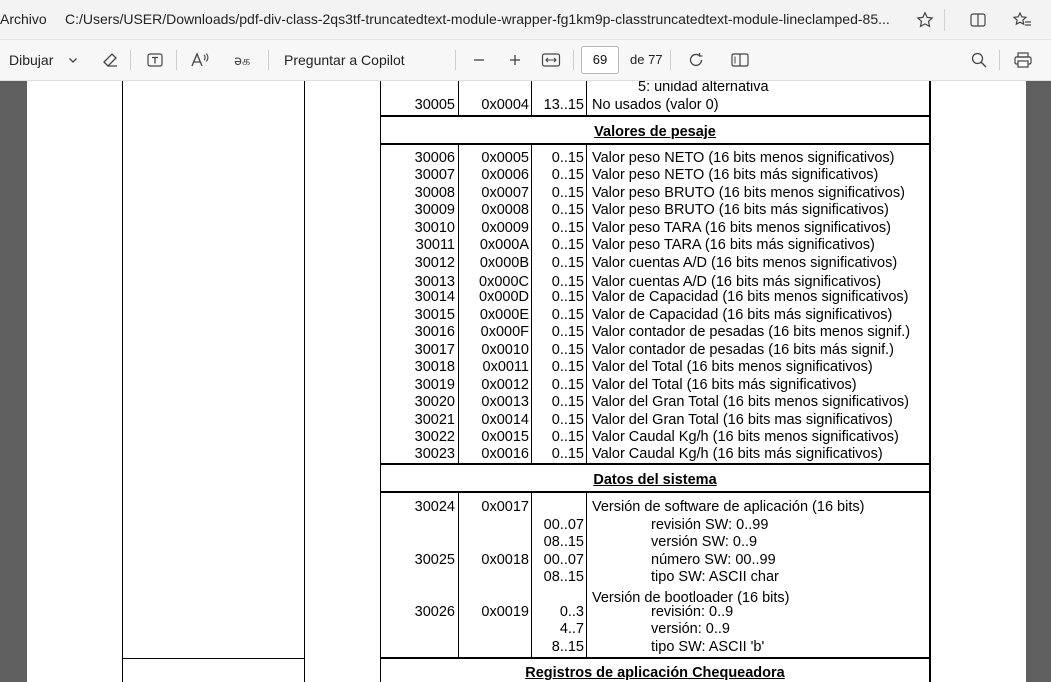  I want to click on register-address: 0x0019, so click(505, 612).